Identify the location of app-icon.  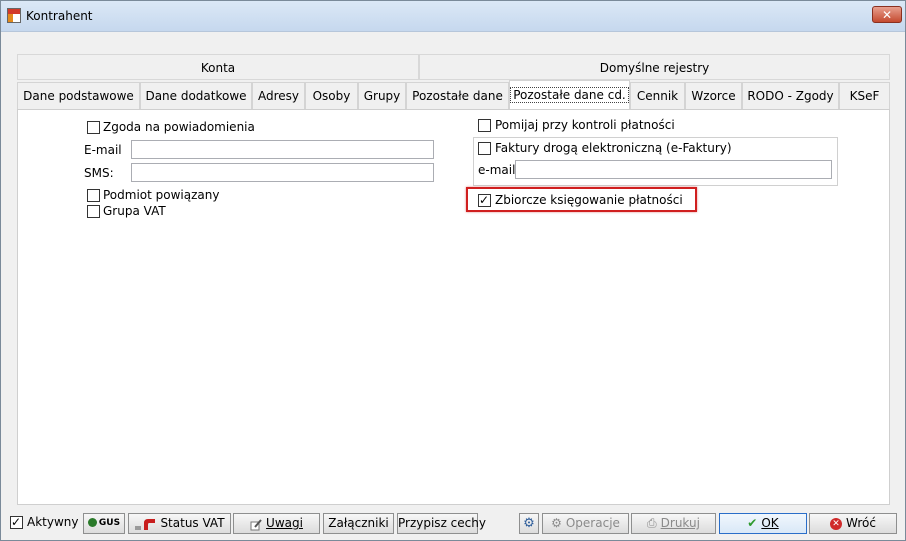
(14, 15).